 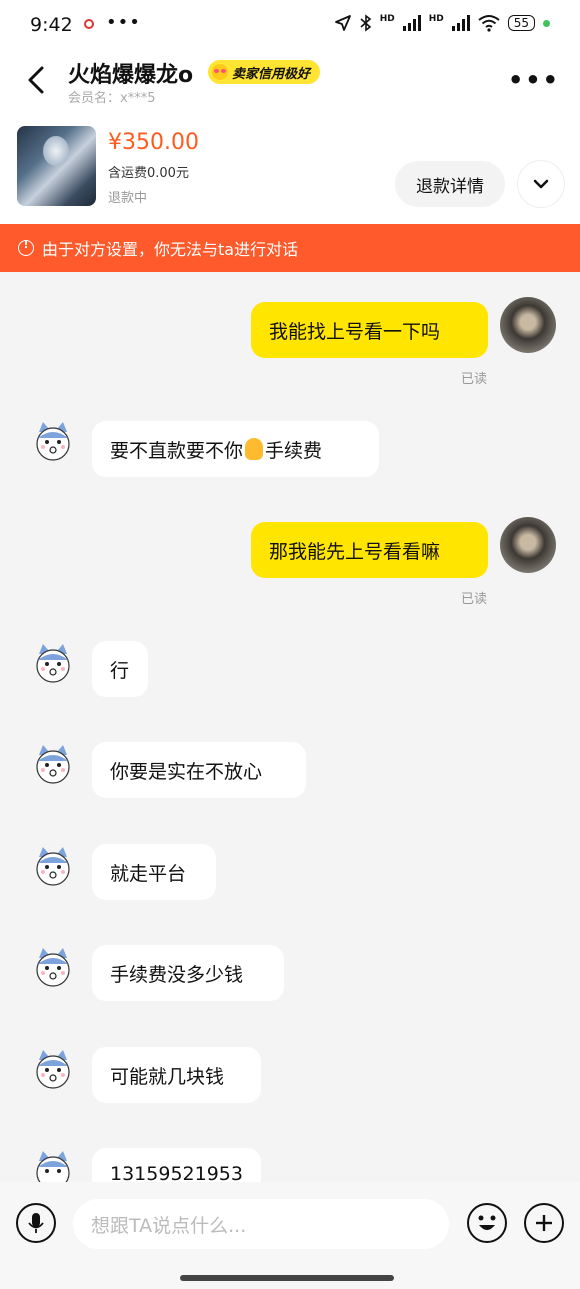 What do you see at coordinates (489, 23) in the screenshot?
I see `wifi-icon` at bounding box center [489, 23].